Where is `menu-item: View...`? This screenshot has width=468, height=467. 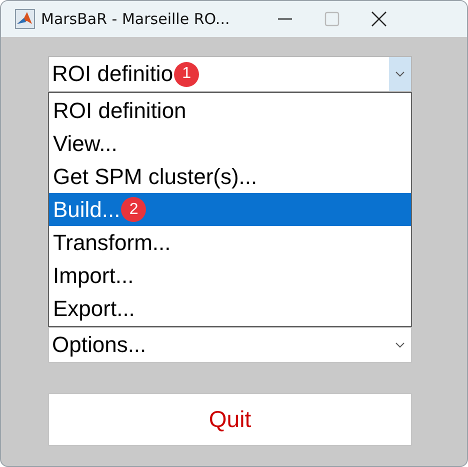 menu-item: View... is located at coordinates (230, 143).